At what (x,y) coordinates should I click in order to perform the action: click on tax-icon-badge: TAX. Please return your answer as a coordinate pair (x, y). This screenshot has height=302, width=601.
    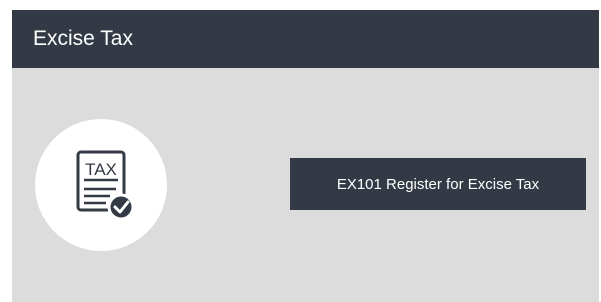
    Looking at the image, I should click on (101, 185).